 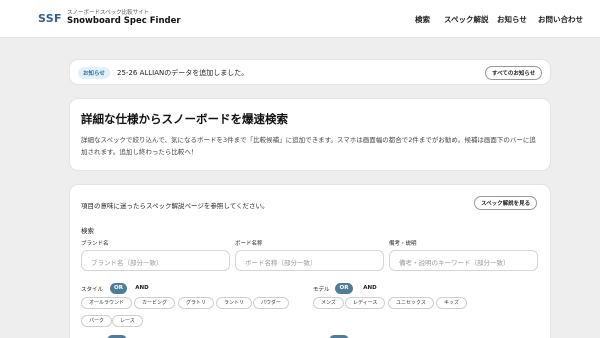 What do you see at coordinates (321, 290) in the screenshot?
I see `model-label: モデル` at bounding box center [321, 290].